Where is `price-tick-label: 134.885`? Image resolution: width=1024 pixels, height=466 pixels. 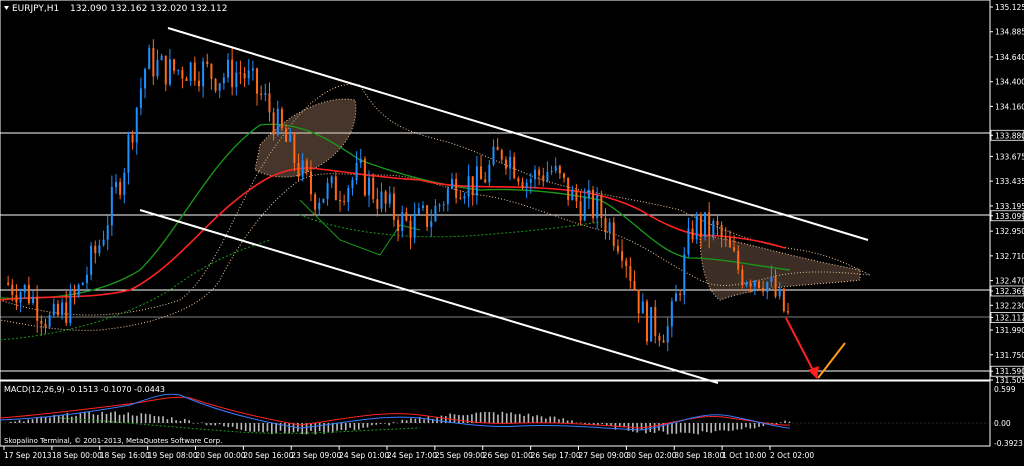
price-tick-label: 134.885 is located at coordinates (1009, 32).